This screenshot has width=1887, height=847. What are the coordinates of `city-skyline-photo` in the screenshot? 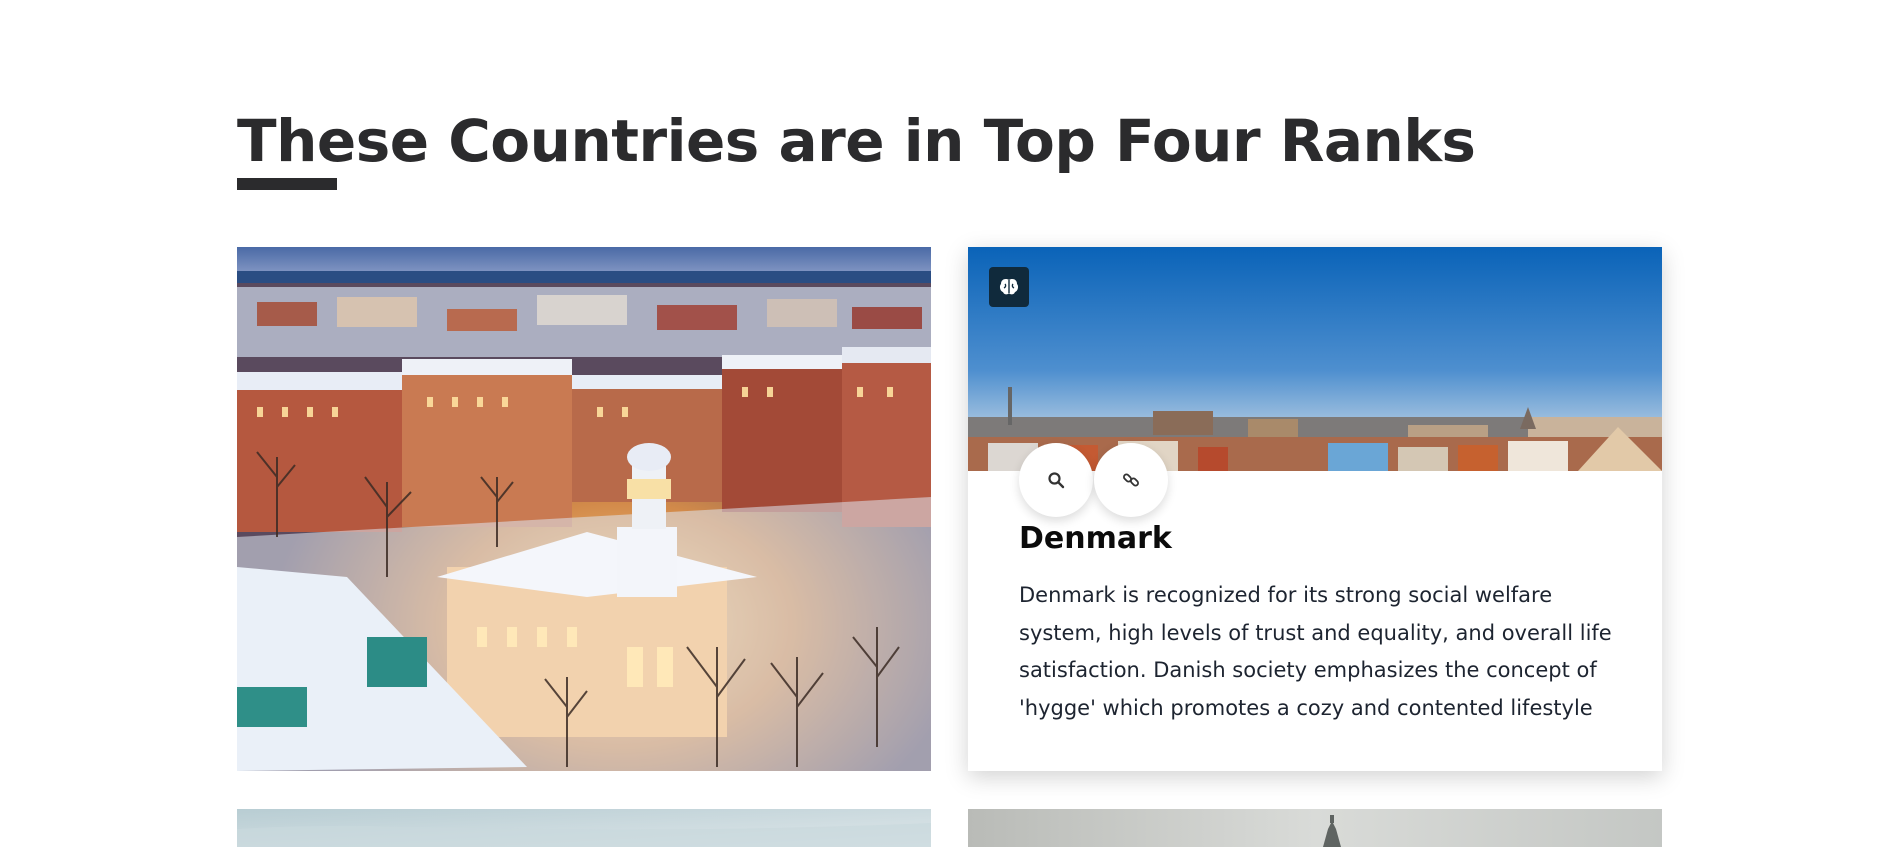 It's located at (1315, 359).